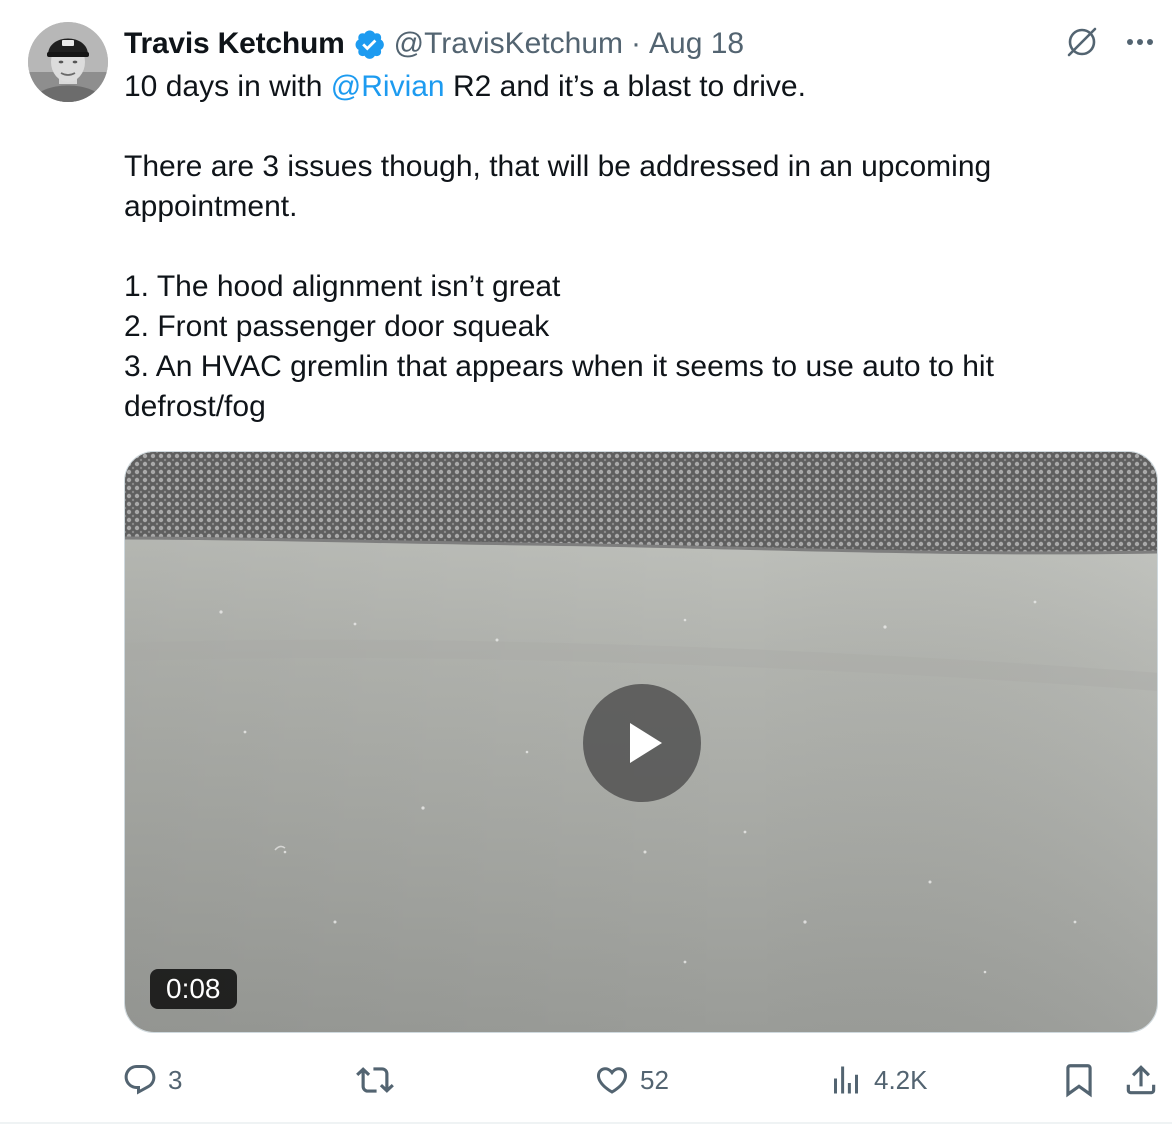 The height and width of the screenshot is (1124, 1172). Describe the element at coordinates (175, 1079) in the screenshot. I see `reply-count: 3` at that location.